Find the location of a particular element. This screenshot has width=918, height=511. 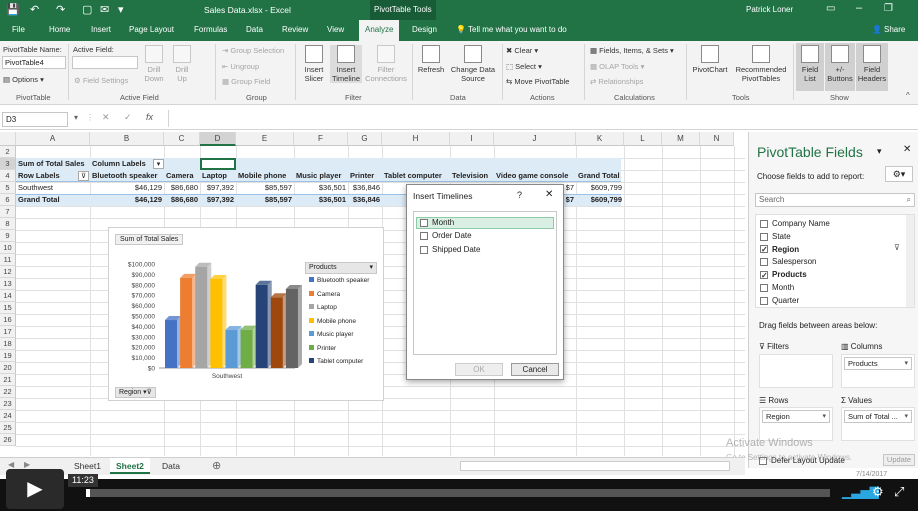

fullscreen-icon: ⤢ is located at coordinates (899, 492).